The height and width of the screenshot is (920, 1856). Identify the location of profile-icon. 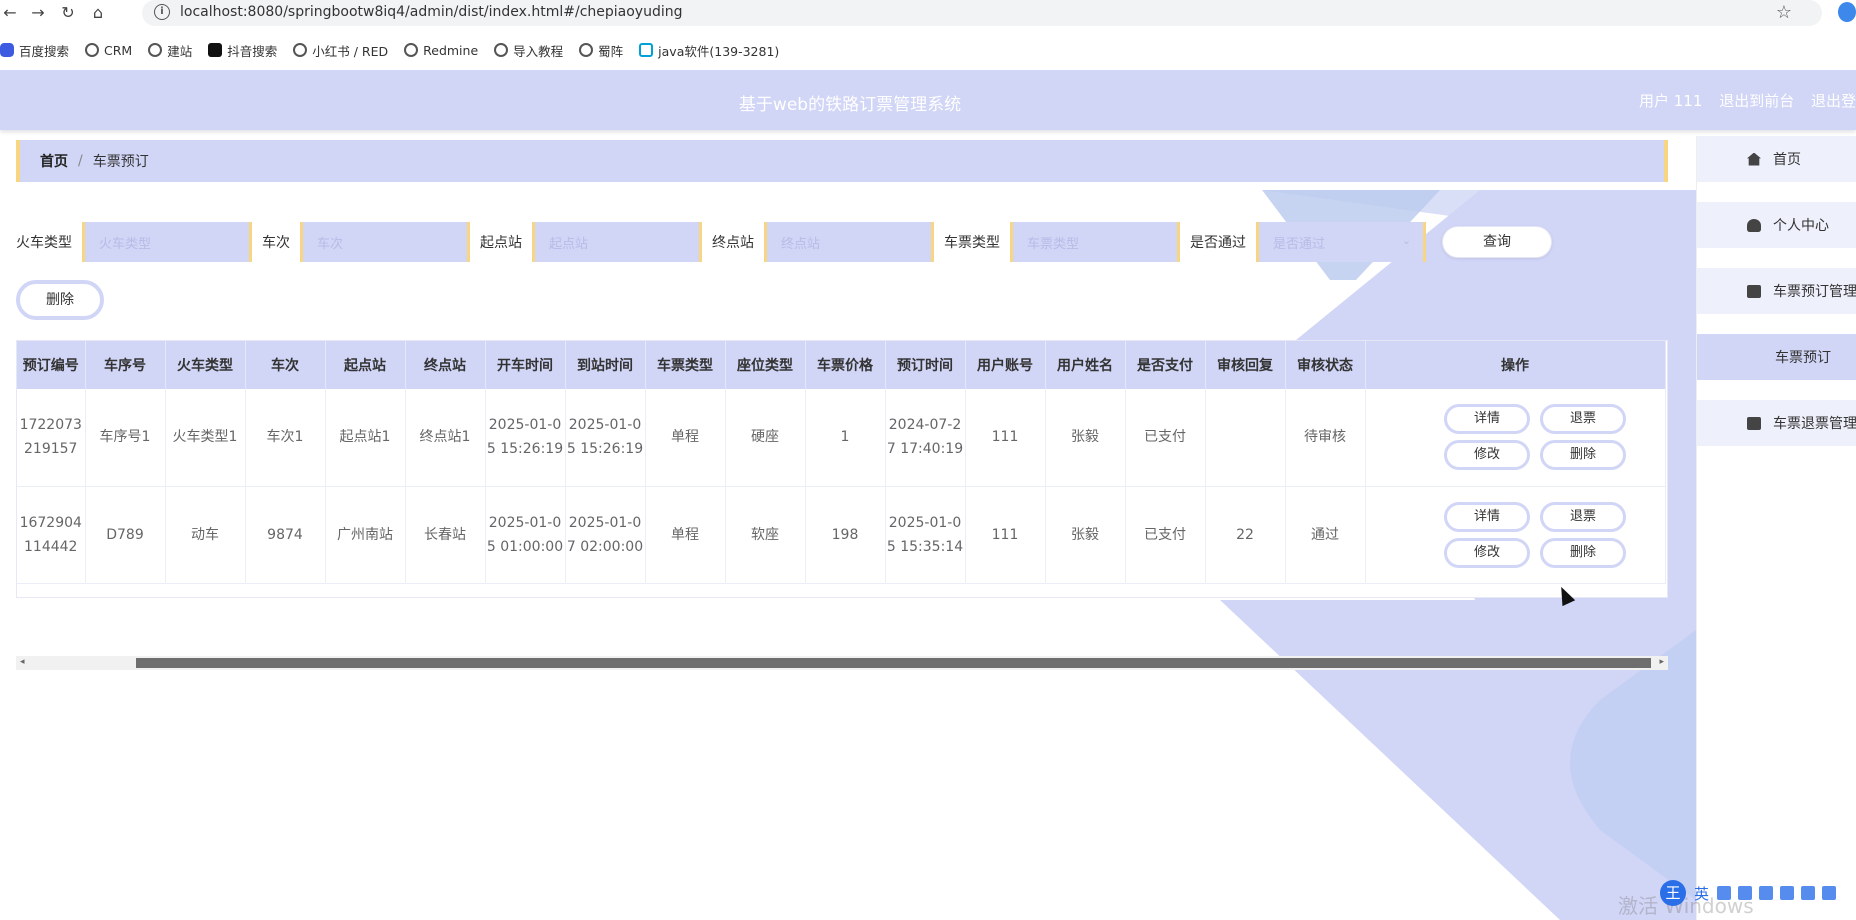
(1847, 12).